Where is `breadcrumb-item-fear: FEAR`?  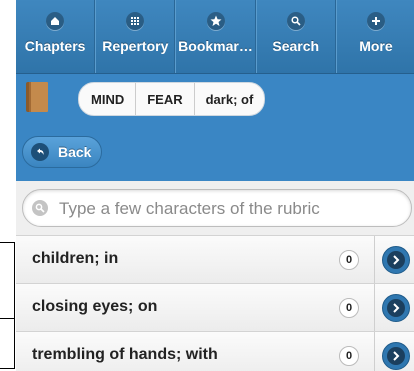
breadcrumb-item-fear: FEAR is located at coordinates (164, 99).